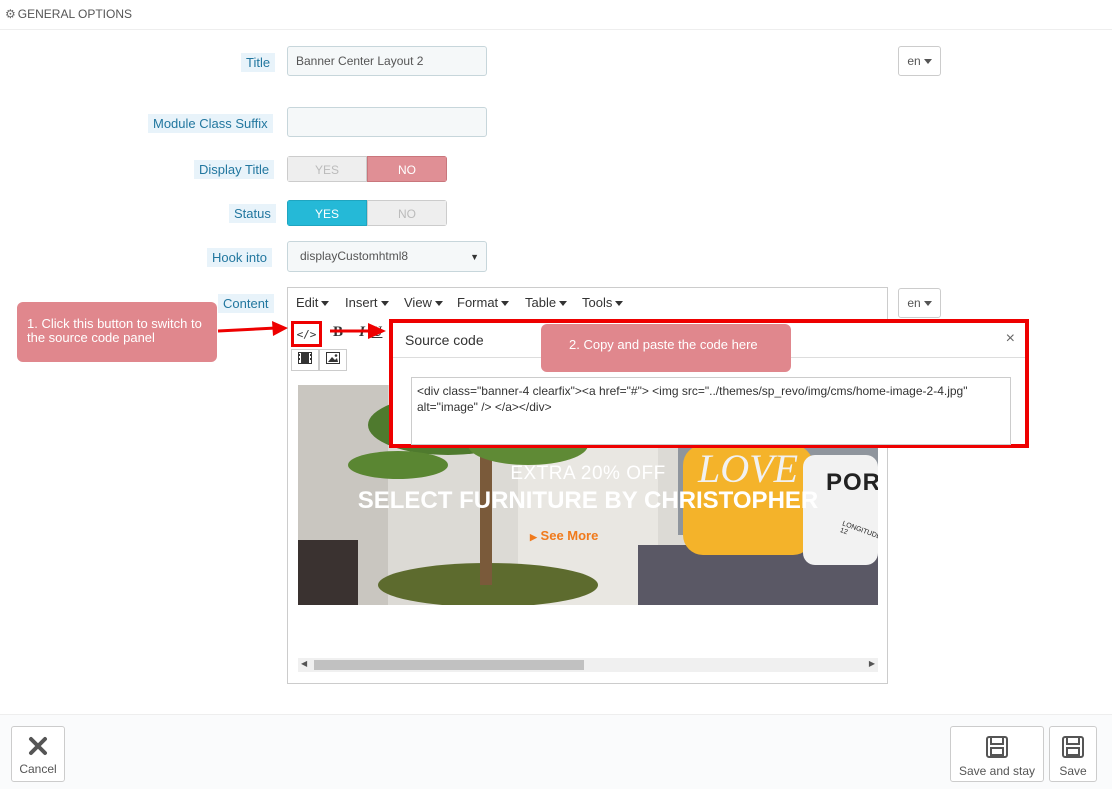  Describe the element at coordinates (304, 663) in the screenshot. I see `scroll-left-icon: ◀` at that location.